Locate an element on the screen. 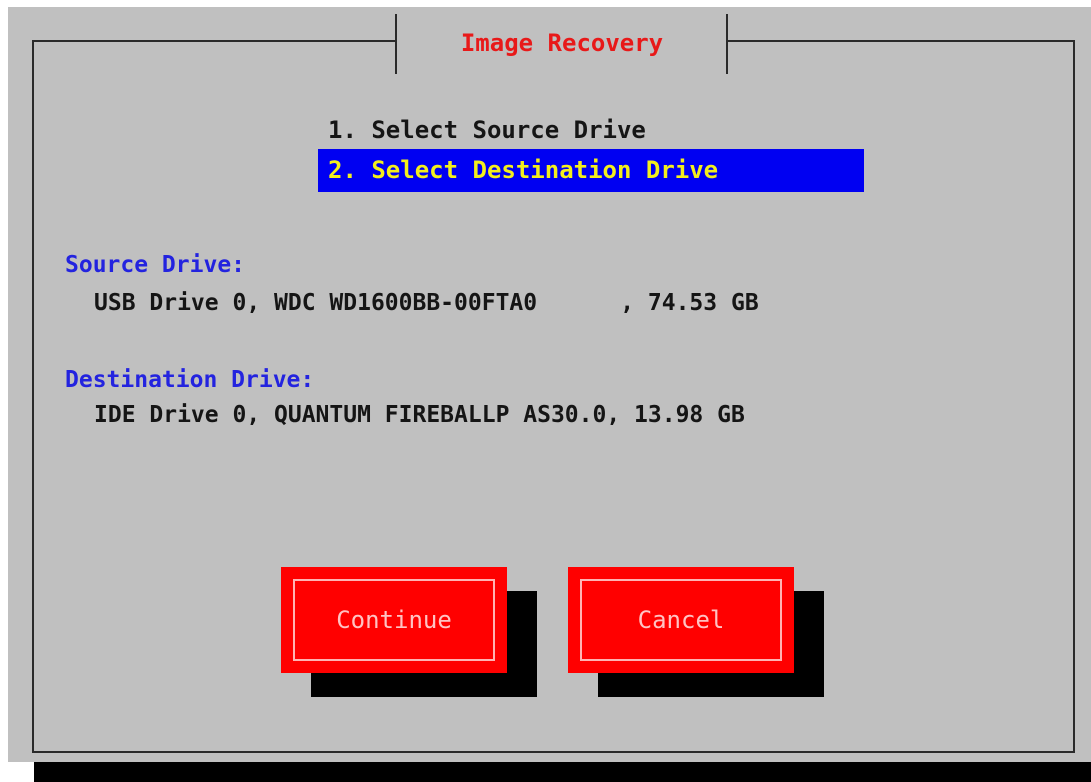 This screenshot has height=782, width=1091. destination-drive-label: Destination Drive: is located at coordinates (190, 380).